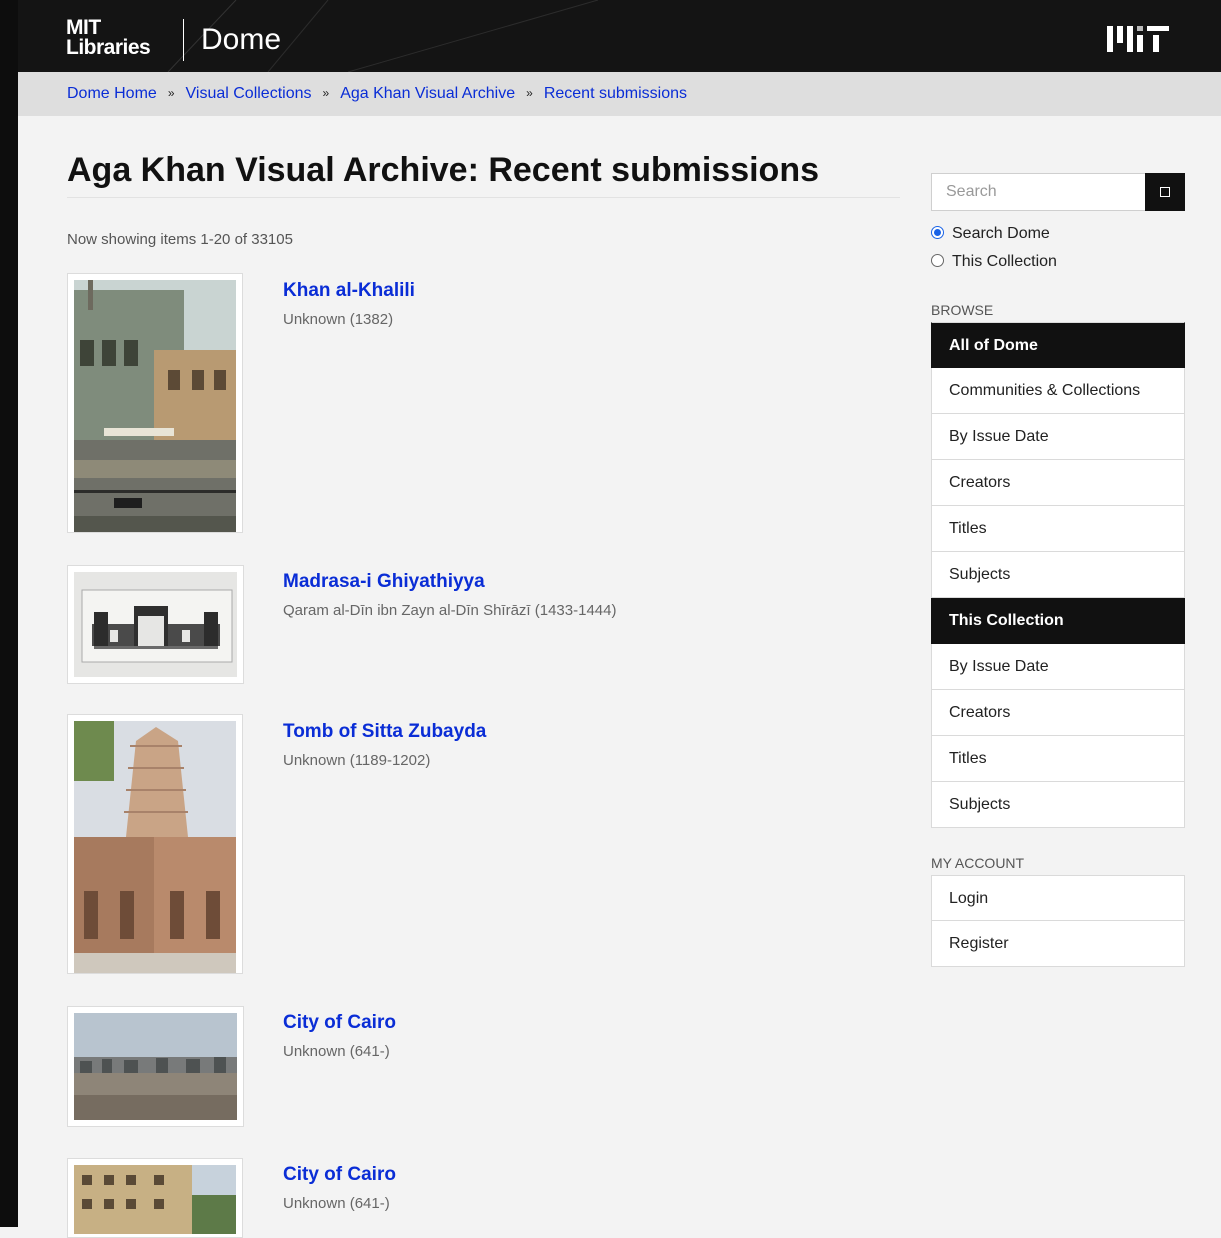 Image resolution: width=1221 pixels, height=1238 pixels. What do you see at coordinates (978, 863) in the screenshot?
I see `my-account-heading: MY ACCOUNT` at bounding box center [978, 863].